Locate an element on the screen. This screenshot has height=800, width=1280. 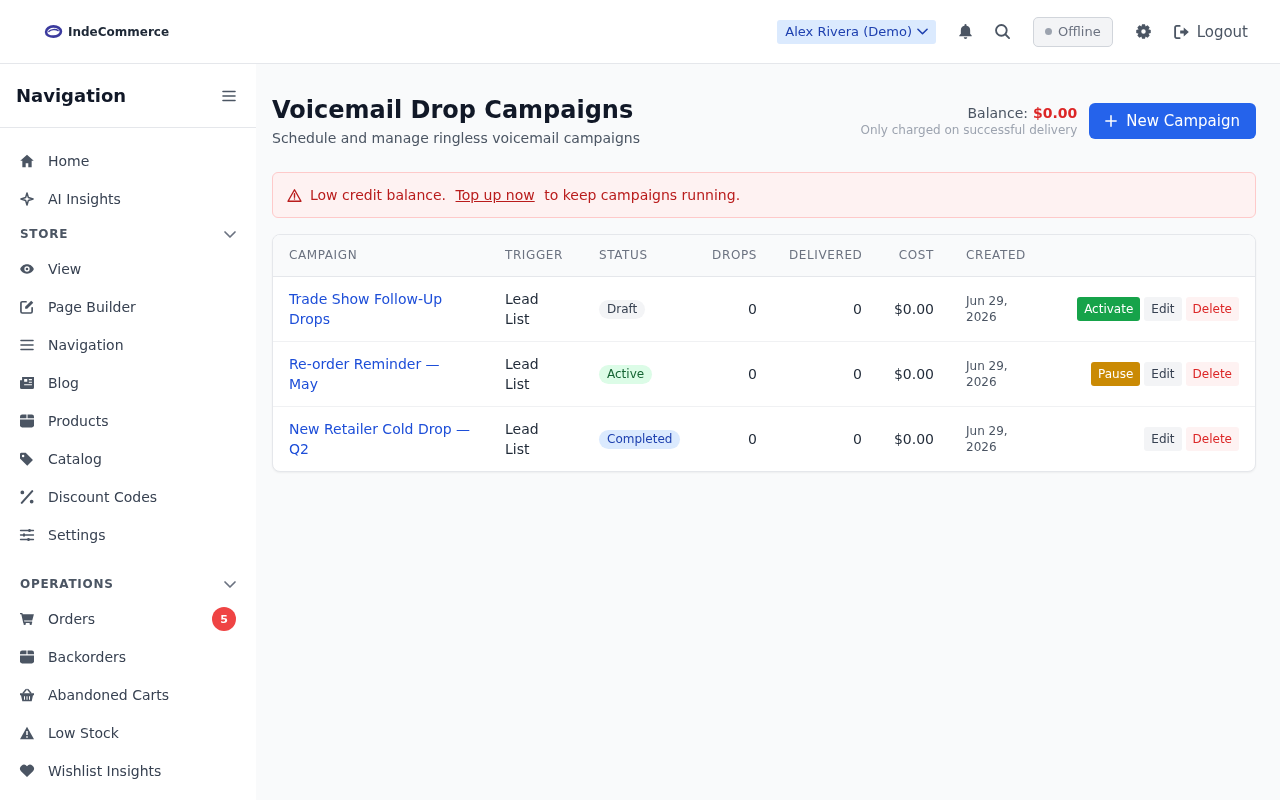
bell-icon is located at coordinates (965, 31).